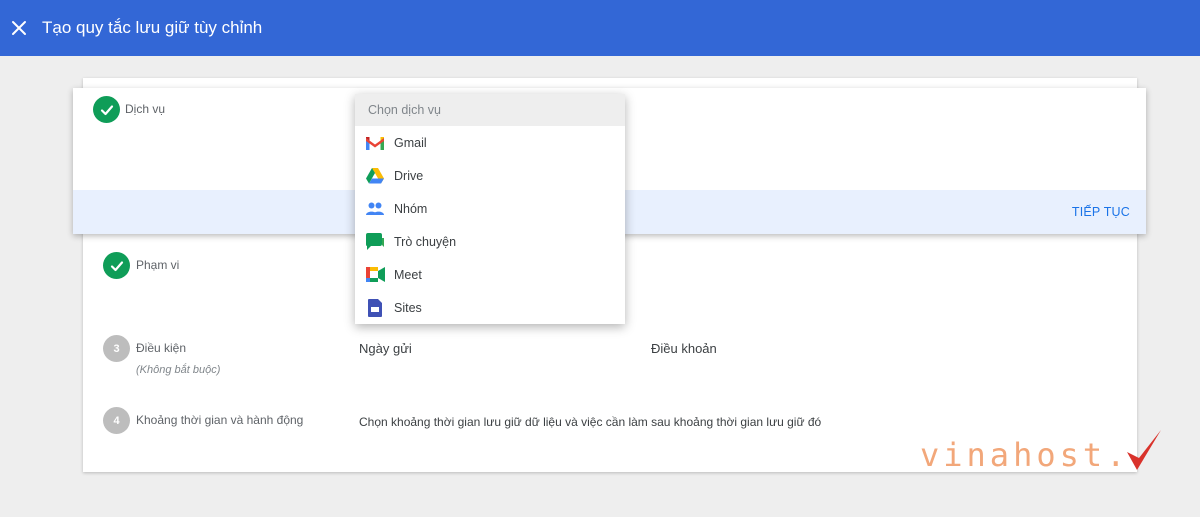  I want to click on drive-icon, so click(375, 176).